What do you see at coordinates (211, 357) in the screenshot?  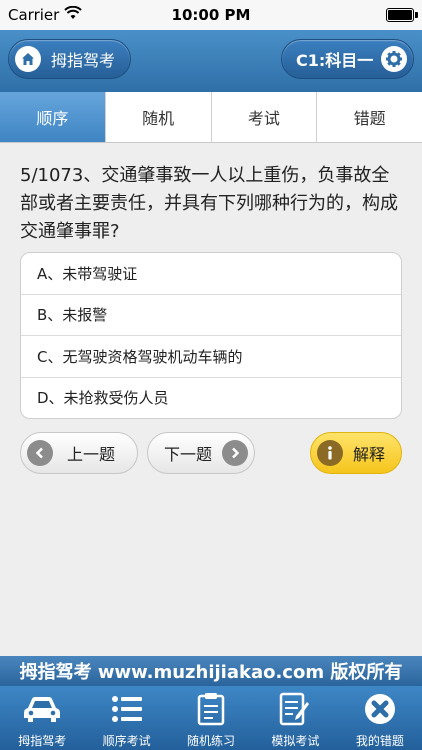 I see `option-c: C、无驾驶资格驾驶机动车辆的` at bounding box center [211, 357].